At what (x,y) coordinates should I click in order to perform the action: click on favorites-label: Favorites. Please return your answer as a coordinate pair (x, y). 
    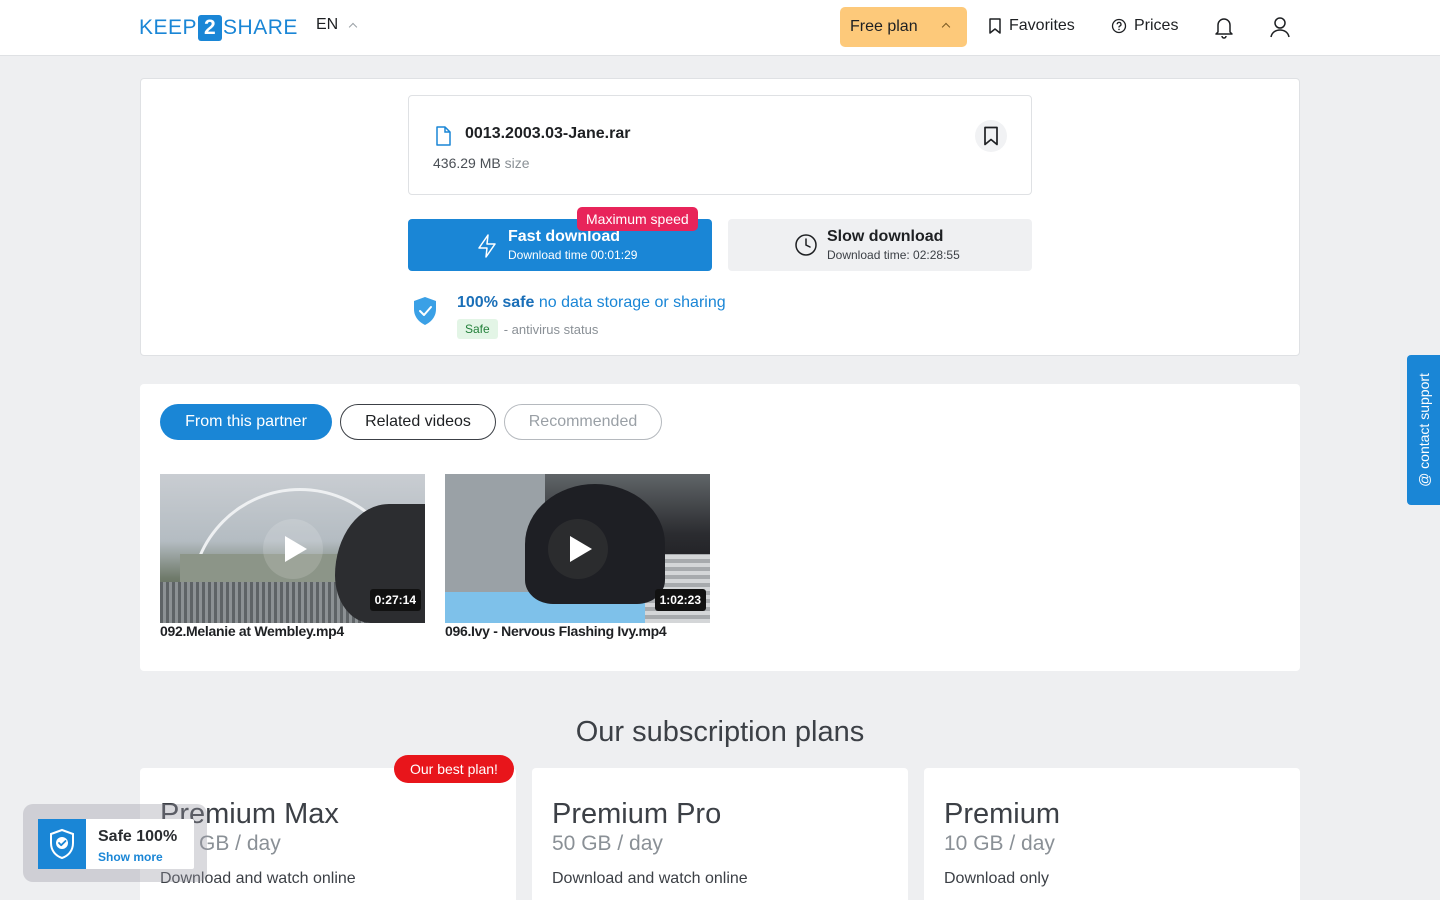
    Looking at the image, I should click on (1042, 25).